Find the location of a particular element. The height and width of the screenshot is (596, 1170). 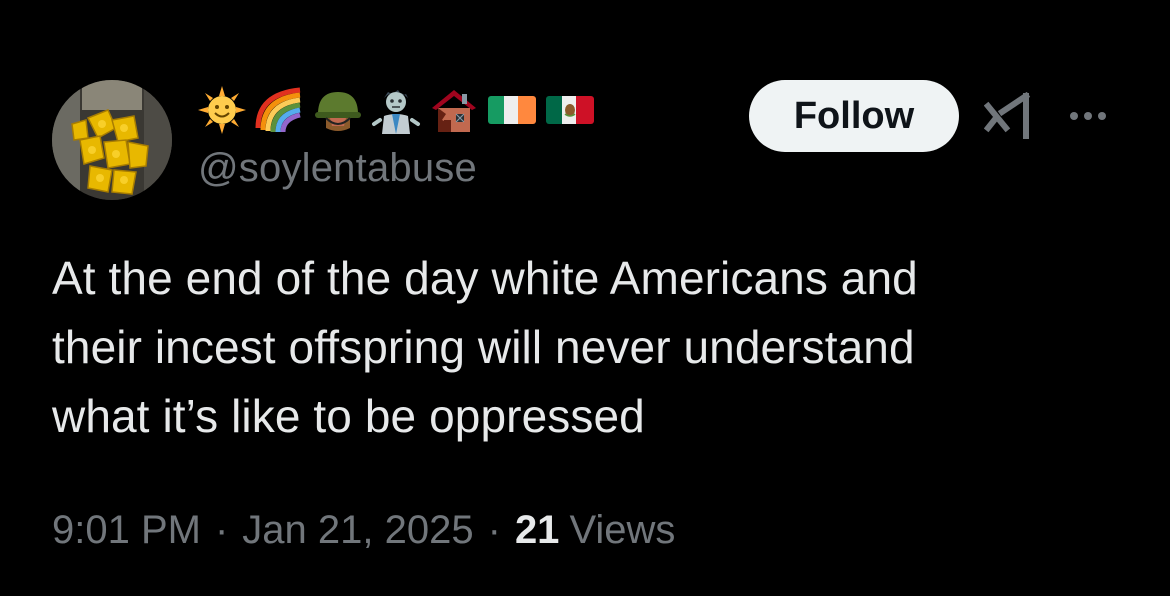

grok-icon is located at coordinates (1009, 115).